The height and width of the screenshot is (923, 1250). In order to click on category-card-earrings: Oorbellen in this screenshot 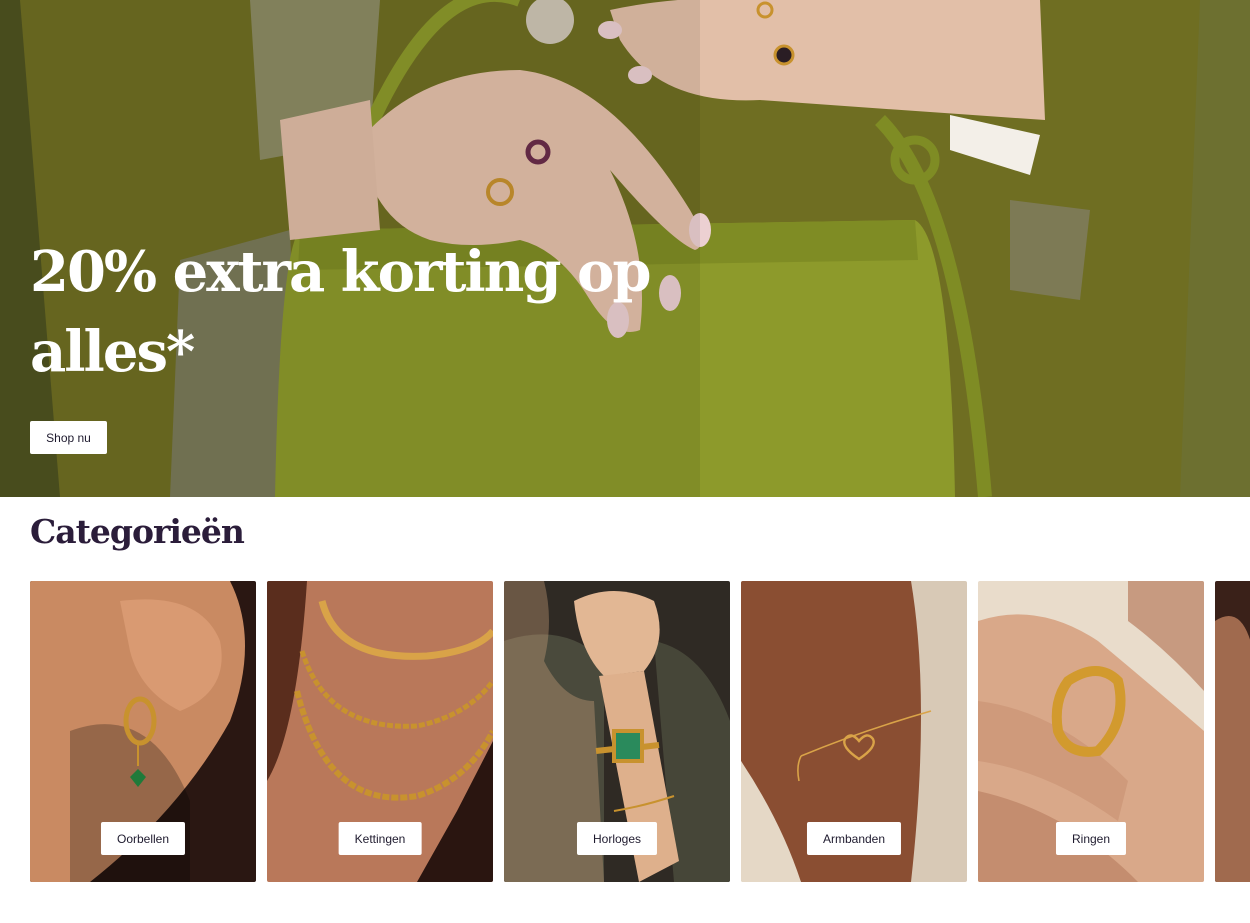, I will do `click(143, 731)`.